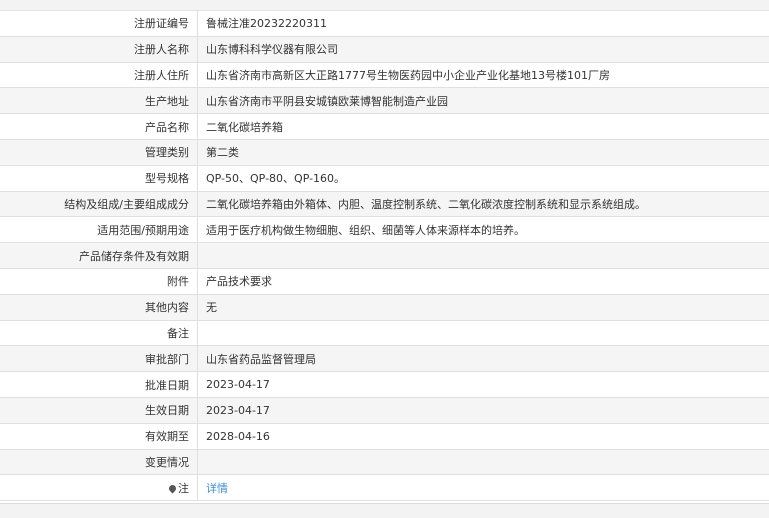 This screenshot has width=769, height=518. What do you see at coordinates (483, 127) in the screenshot?
I see `field-value: 二氧化碳培养箱` at bounding box center [483, 127].